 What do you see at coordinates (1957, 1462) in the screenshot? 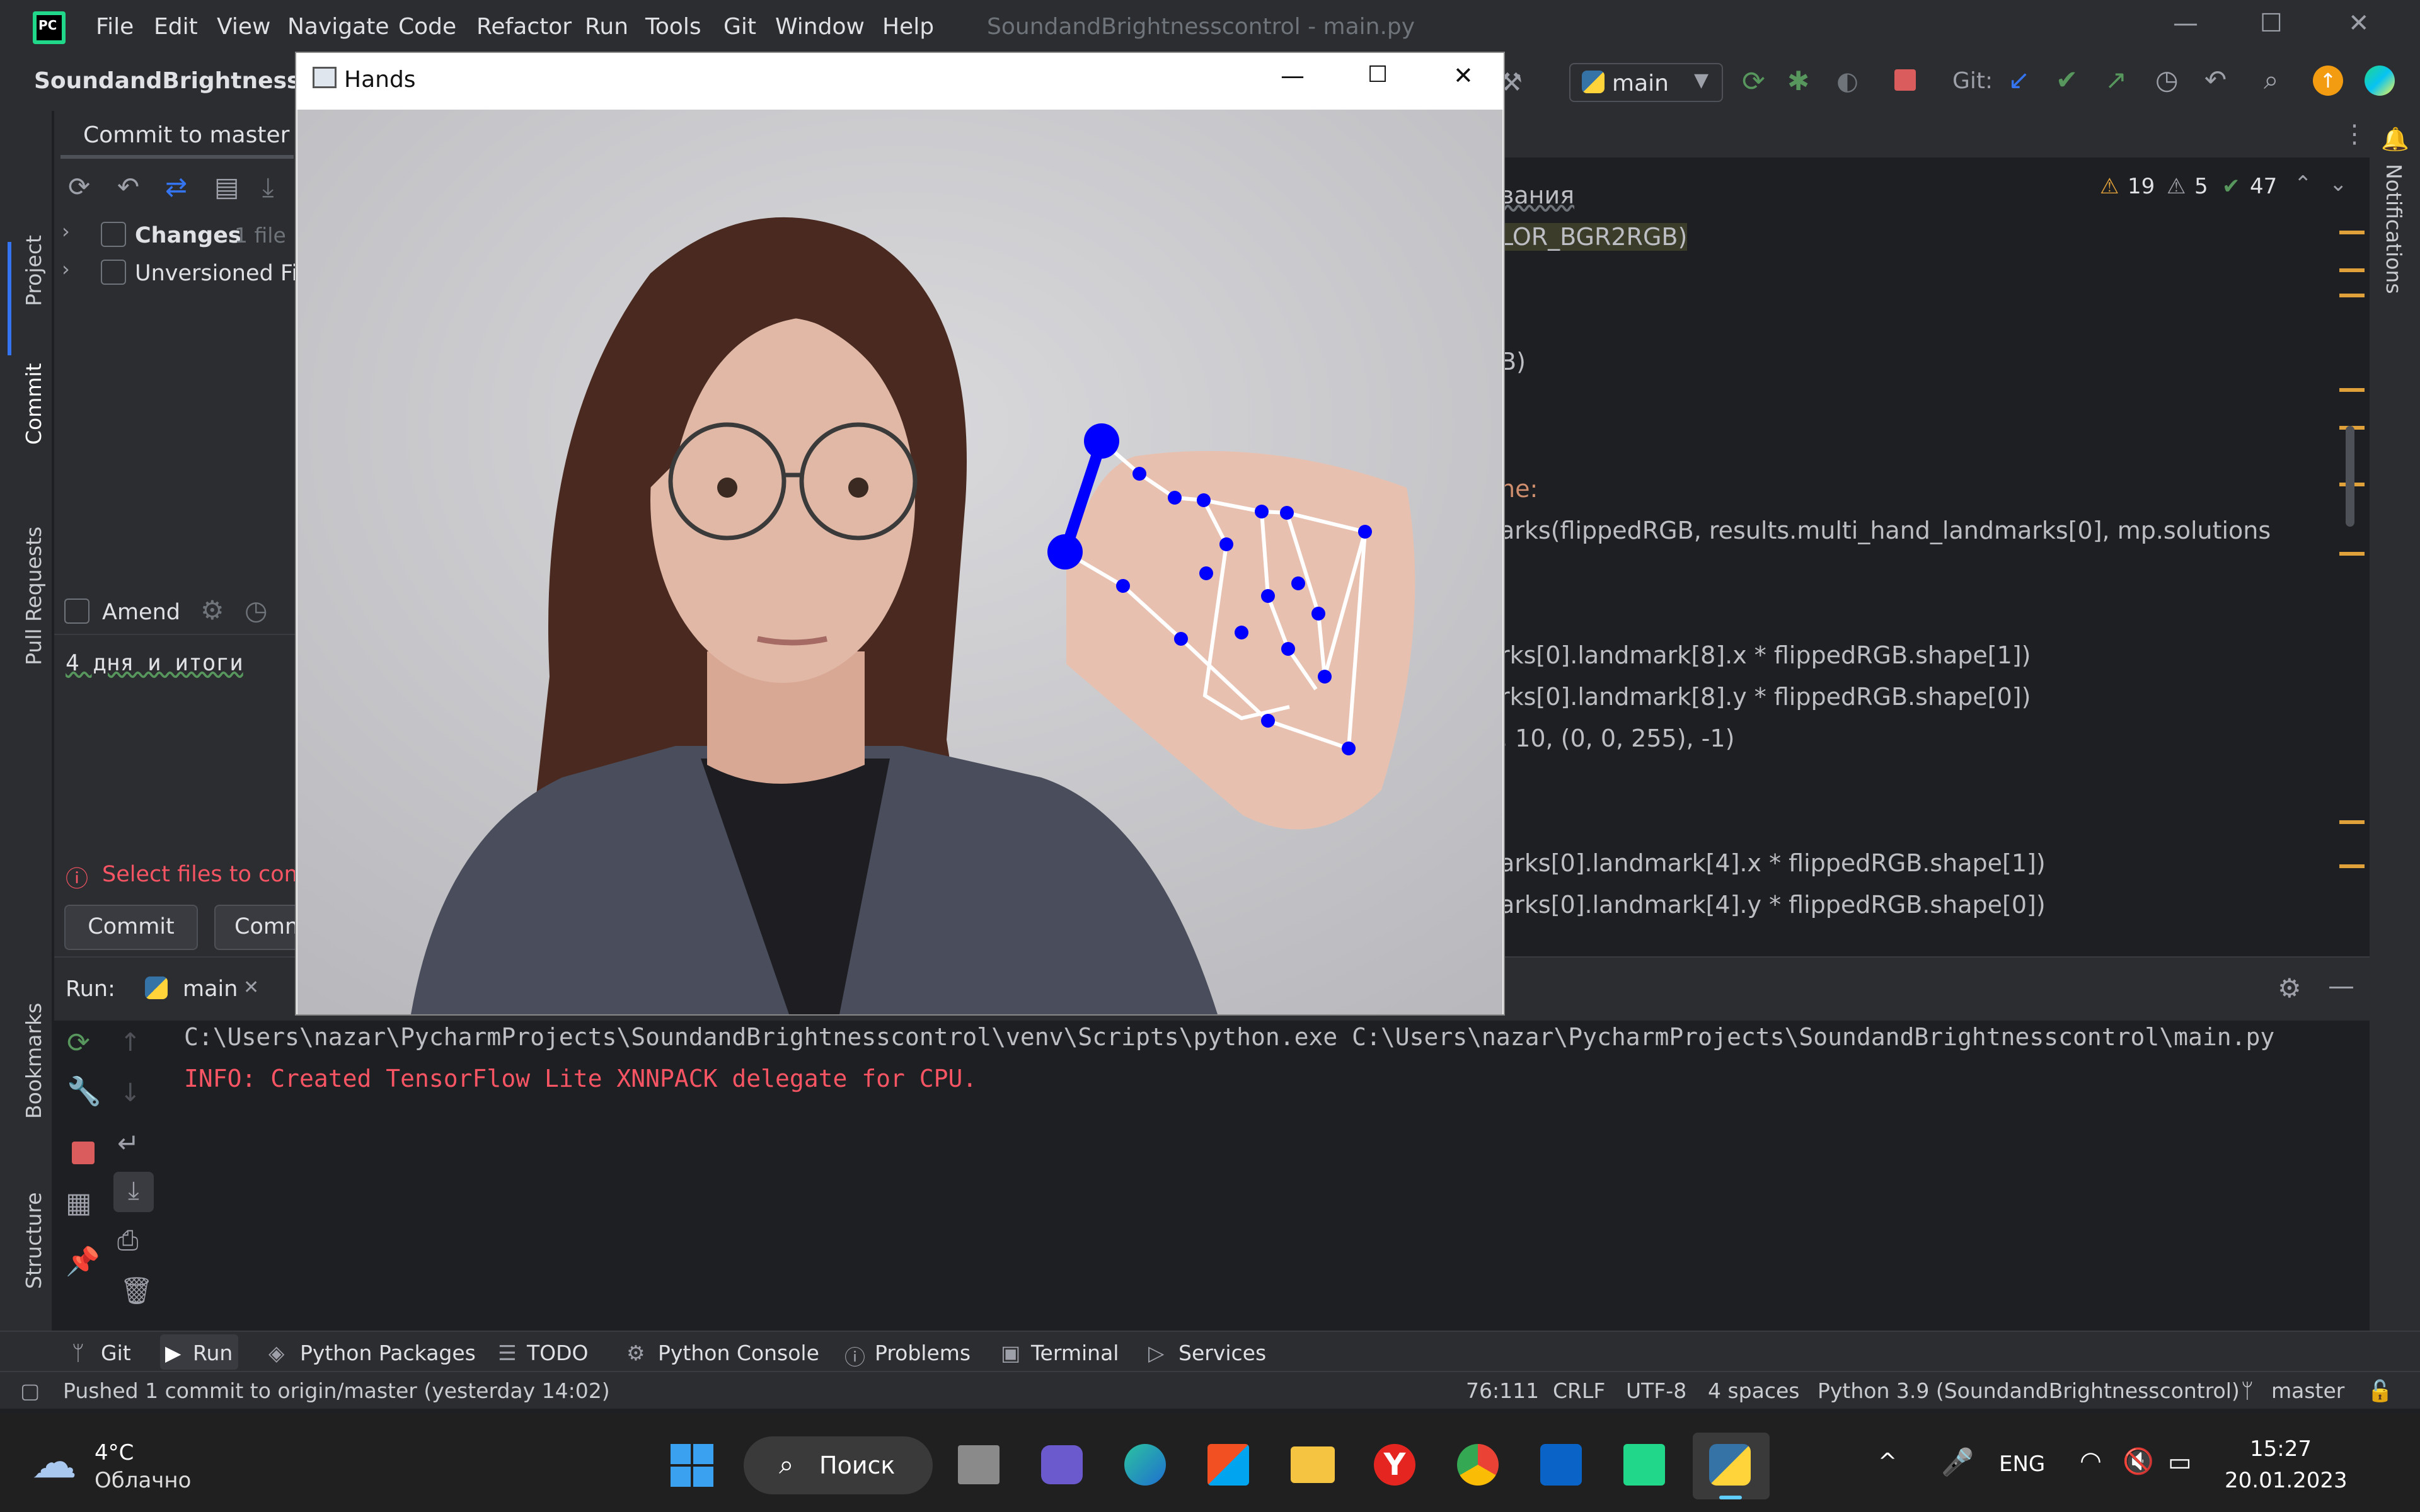
I see `microphone-icon: 🎤` at bounding box center [1957, 1462].